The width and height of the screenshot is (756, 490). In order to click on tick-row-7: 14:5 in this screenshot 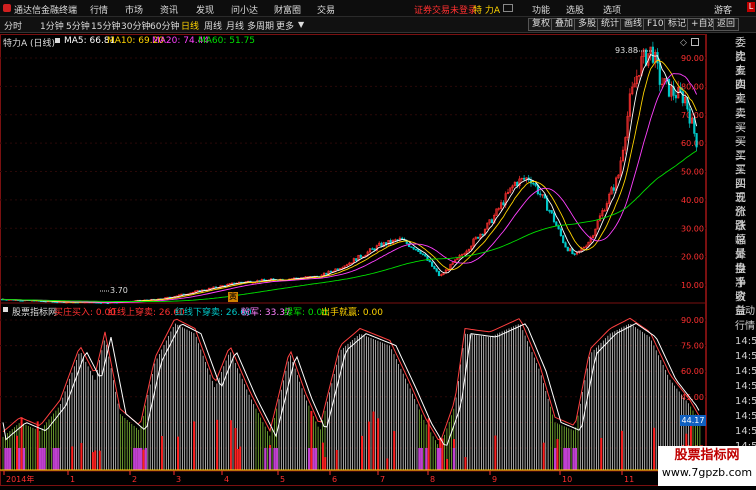, I will do `click(745, 417)`.